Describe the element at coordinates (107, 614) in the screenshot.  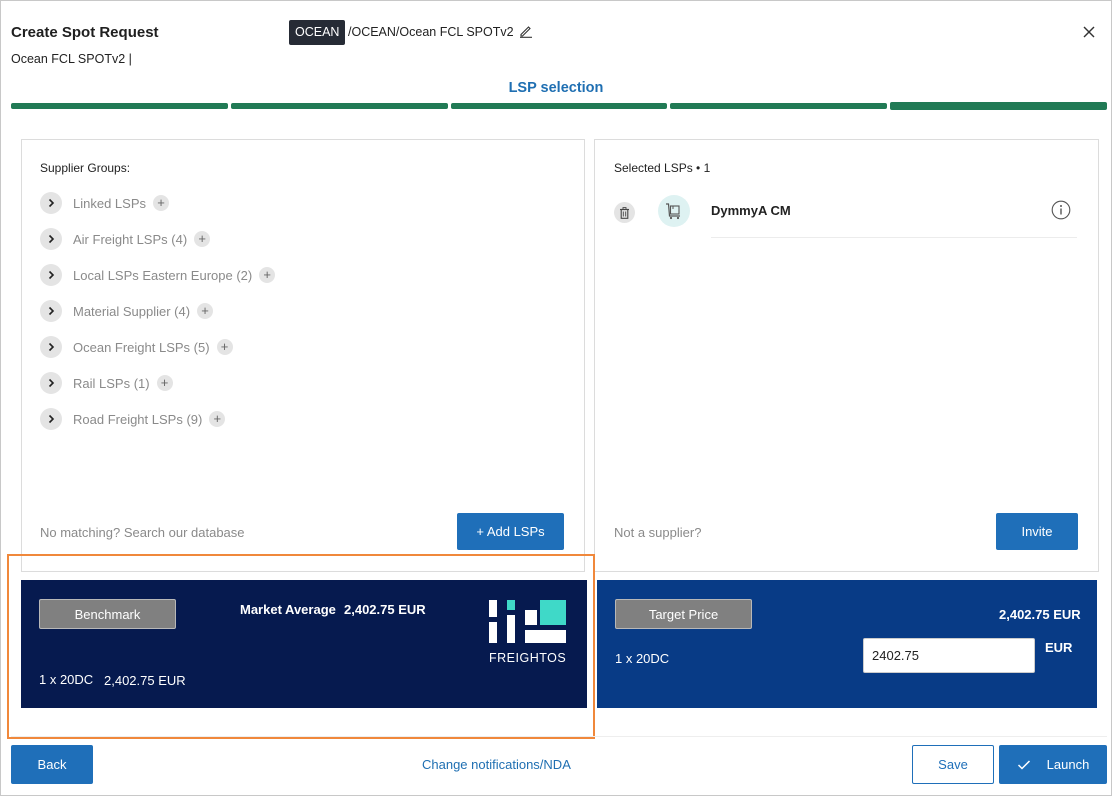
I see `benchmark-button: Benchmark` at that location.